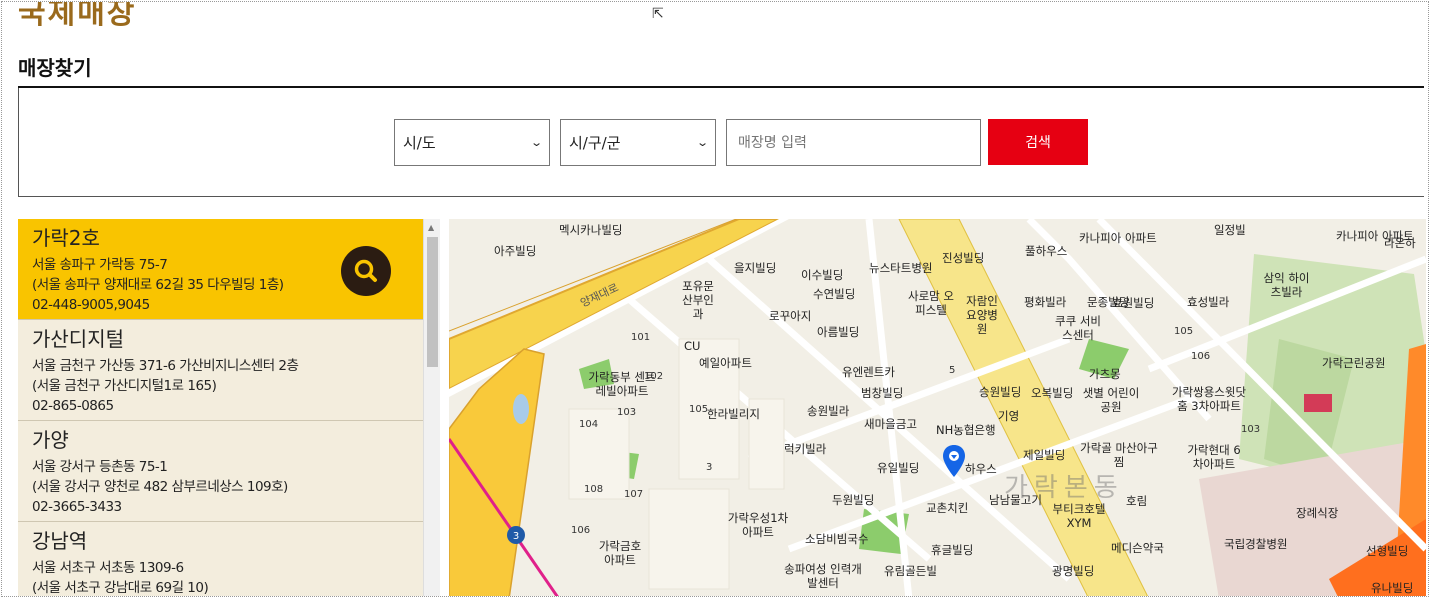 The width and height of the screenshot is (1430, 598). What do you see at coordinates (828, 411) in the screenshot?
I see `map-label: 송원빌라` at bounding box center [828, 411].